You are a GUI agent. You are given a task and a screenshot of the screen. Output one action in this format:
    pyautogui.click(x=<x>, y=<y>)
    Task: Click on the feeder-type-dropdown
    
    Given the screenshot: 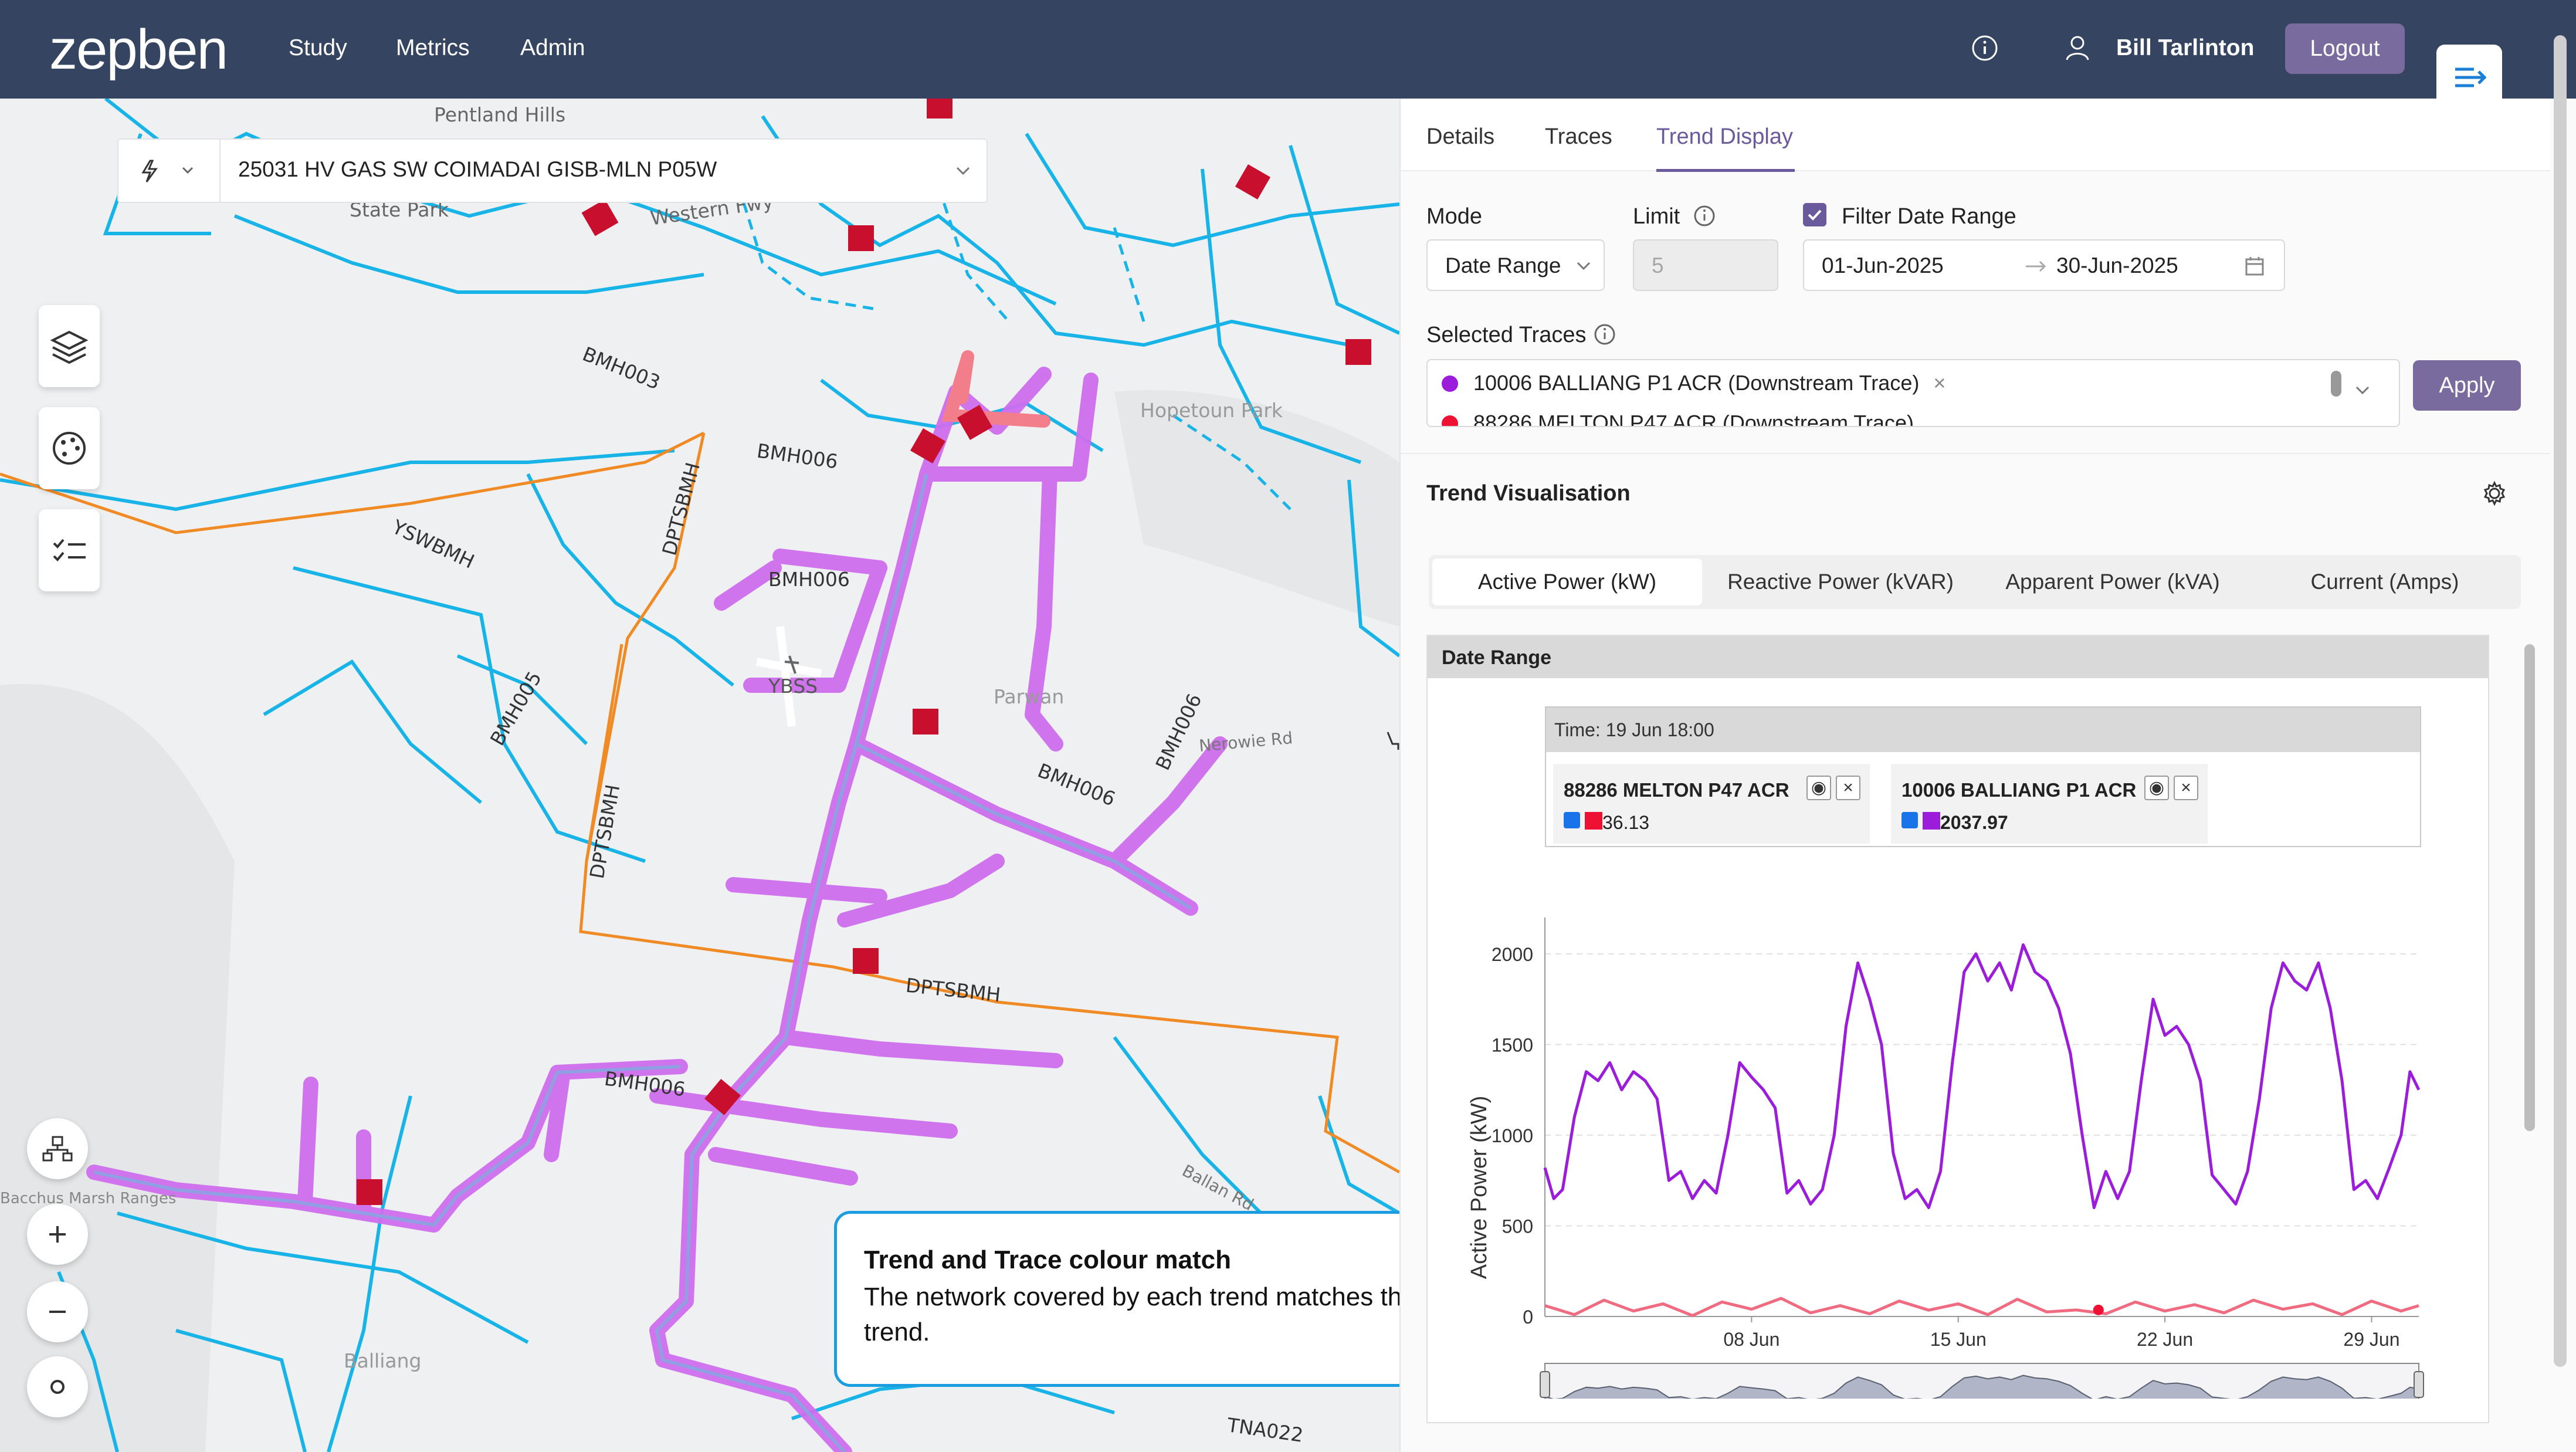 What is the action you would take?
    pyautogui.click(x=169, y=171)
    